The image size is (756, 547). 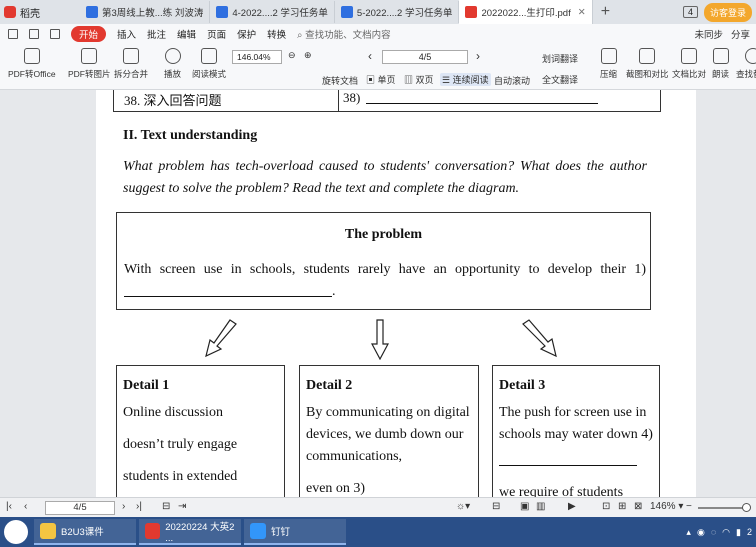 I want to click on continuous-read-button: ☰ 连续阅读, so click(x=465, y=79).